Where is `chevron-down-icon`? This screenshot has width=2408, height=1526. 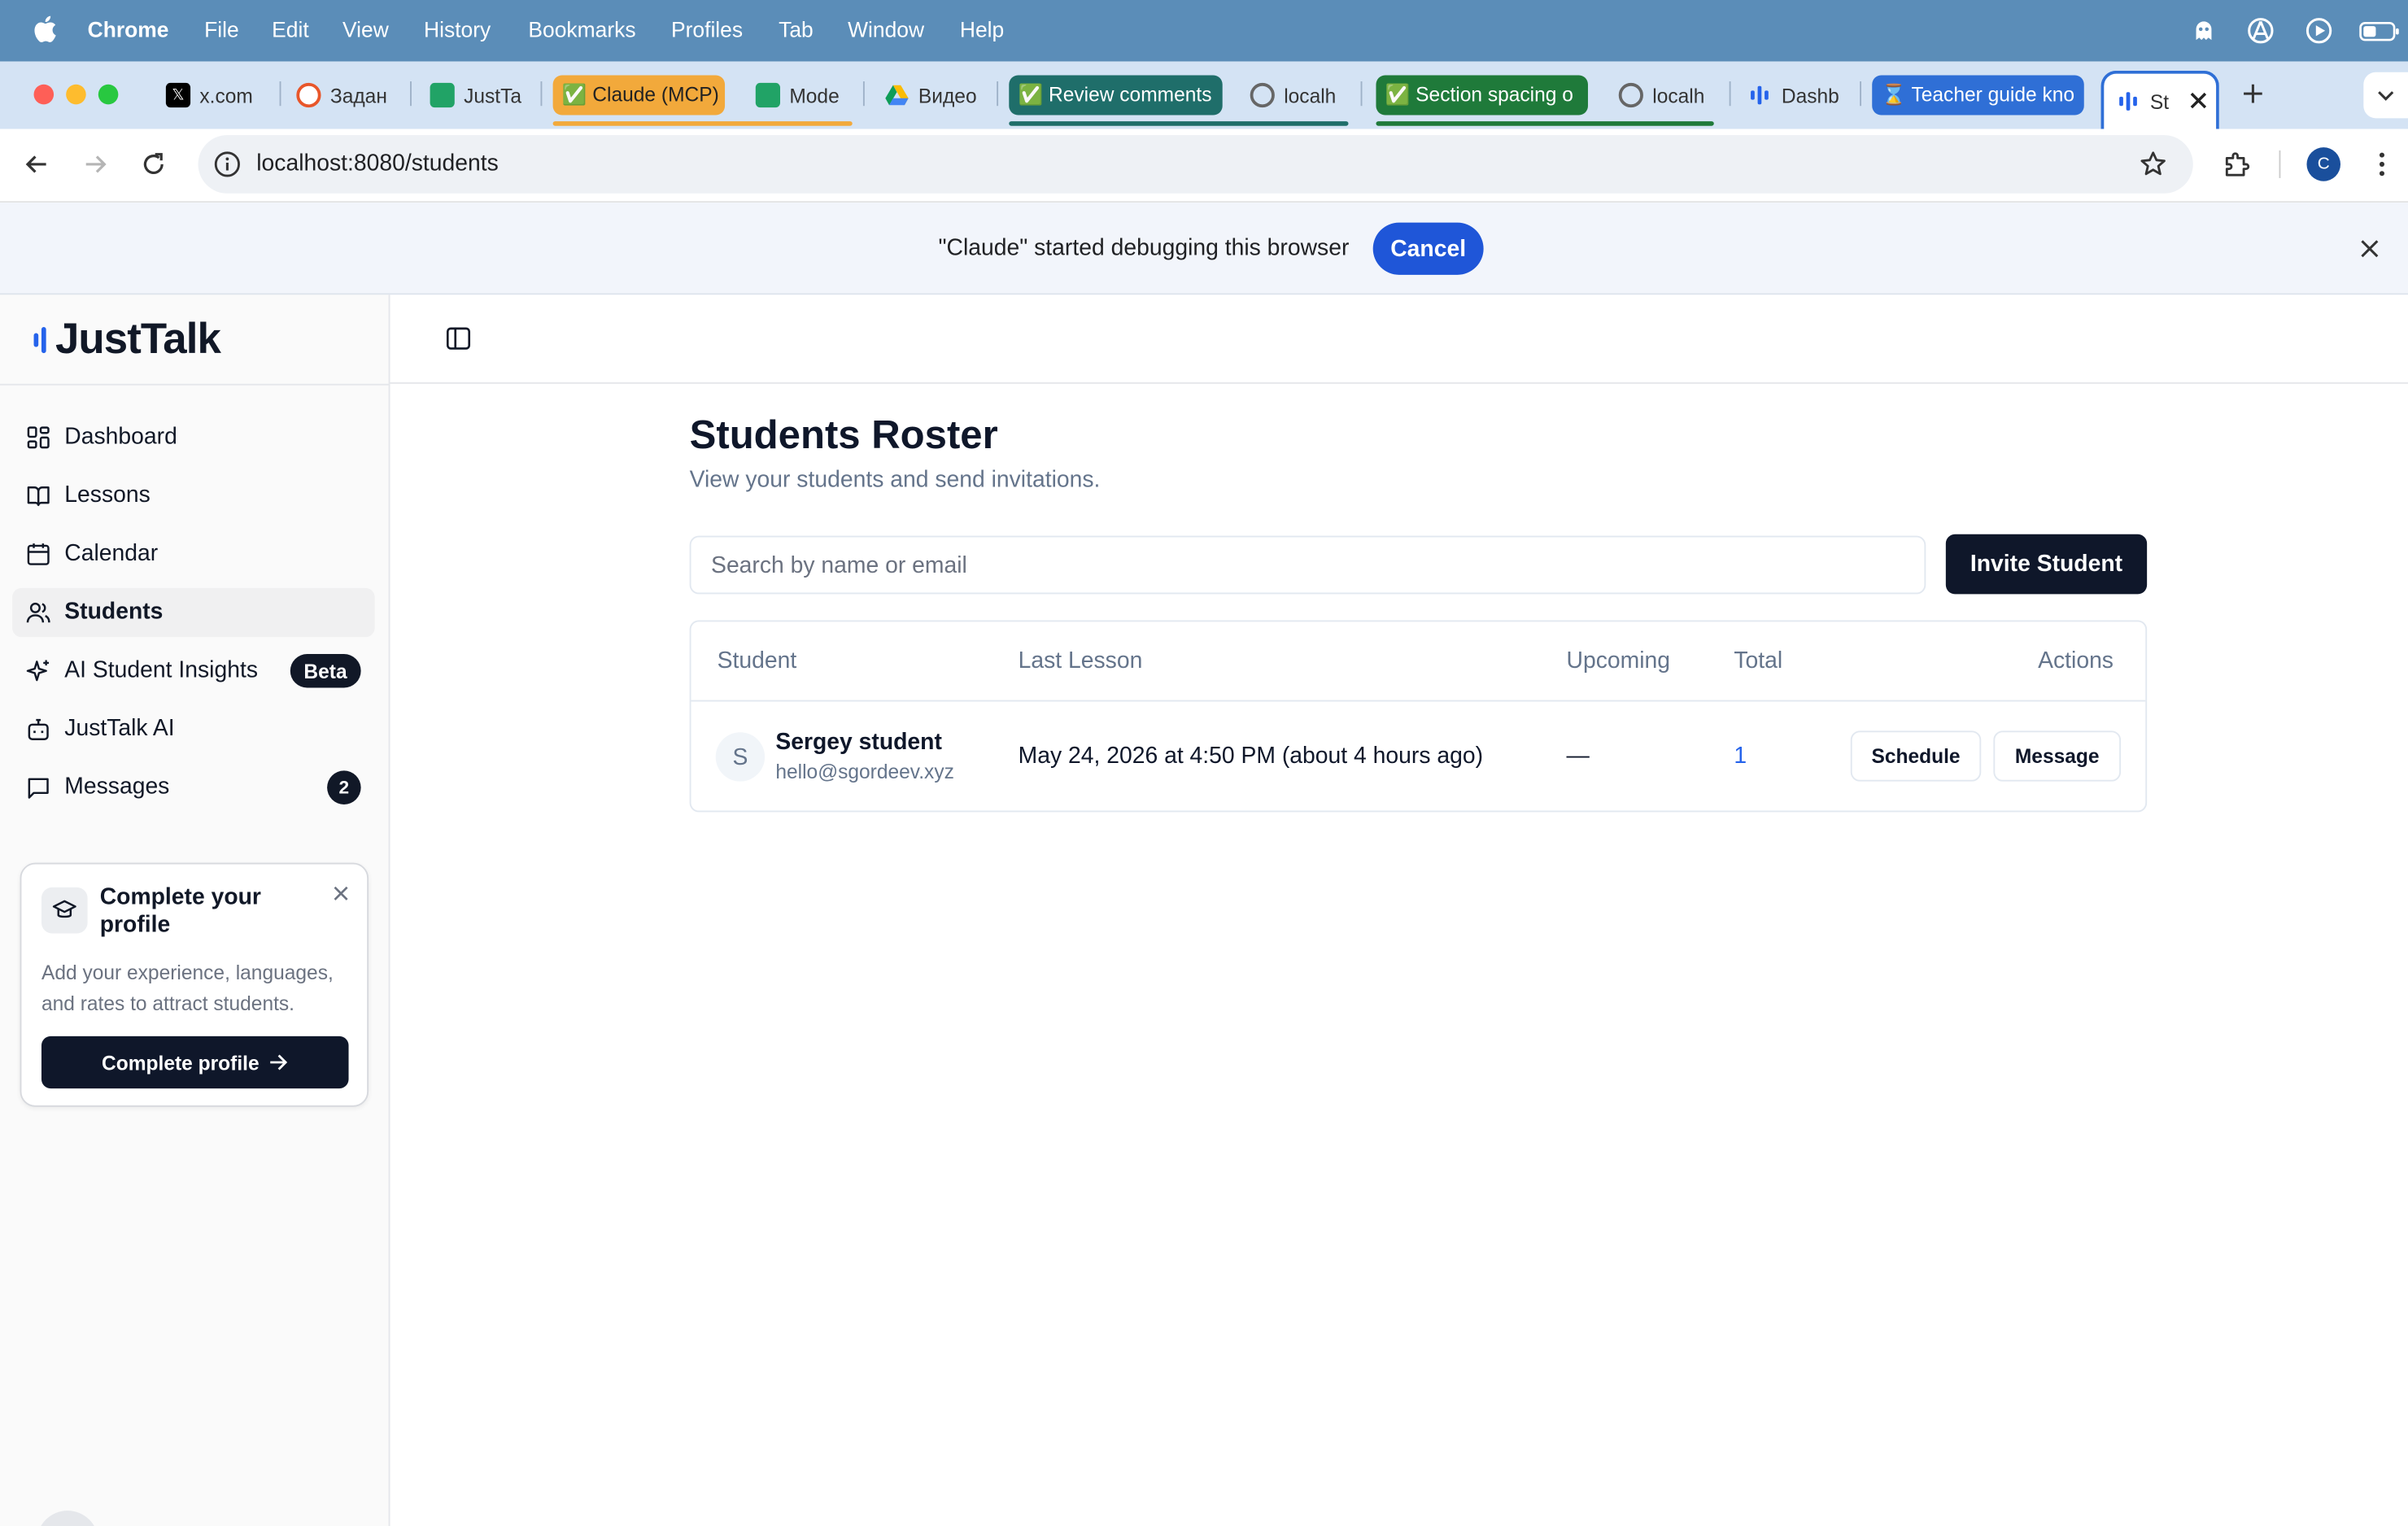 chevron-down-icon is located at coordinates (2386, 96).